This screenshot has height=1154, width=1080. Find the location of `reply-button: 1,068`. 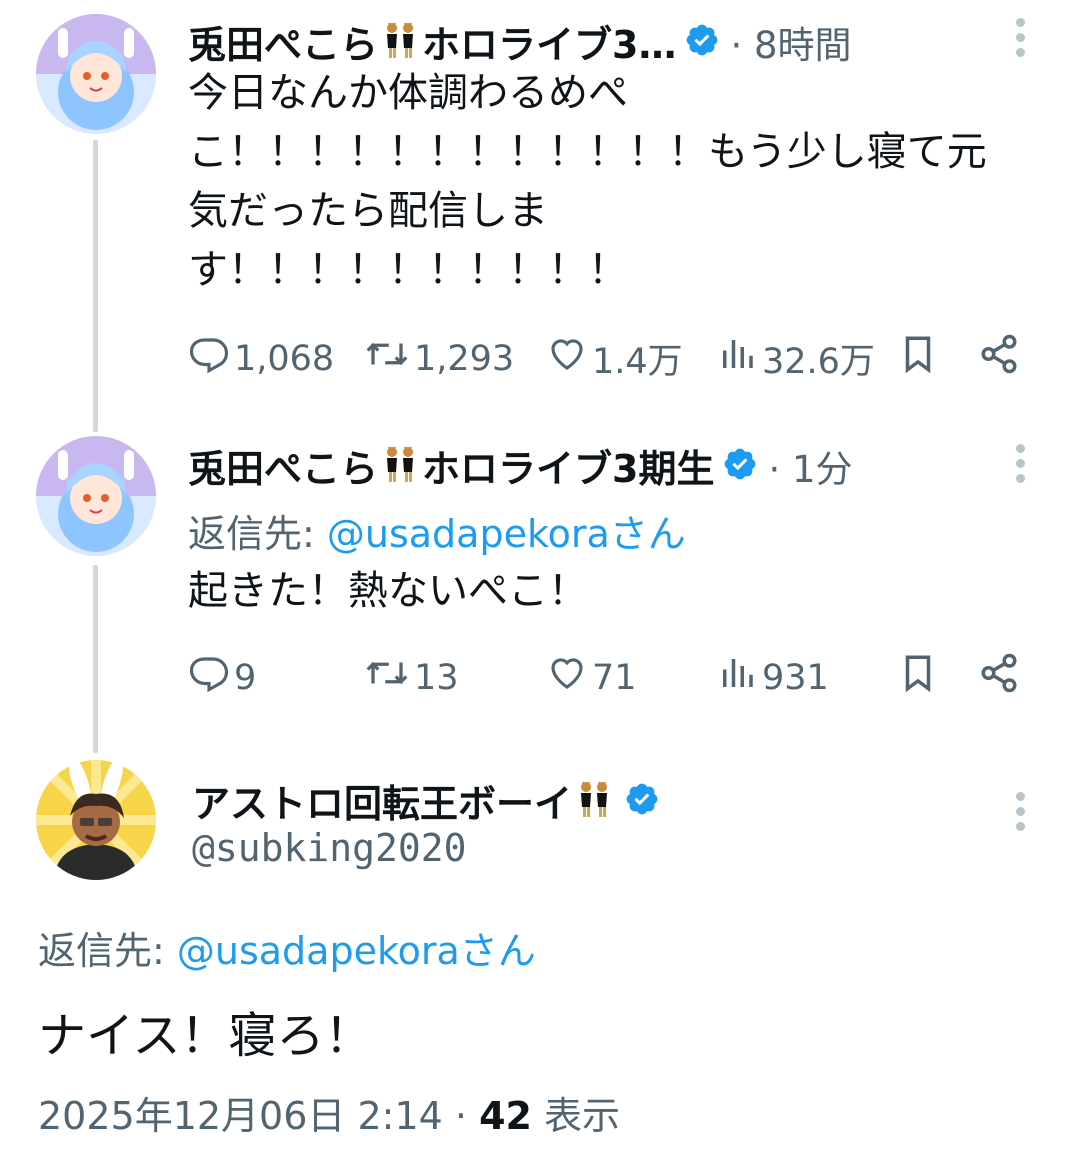

reply-button: 1,068 is located at coordinates (261, 358).